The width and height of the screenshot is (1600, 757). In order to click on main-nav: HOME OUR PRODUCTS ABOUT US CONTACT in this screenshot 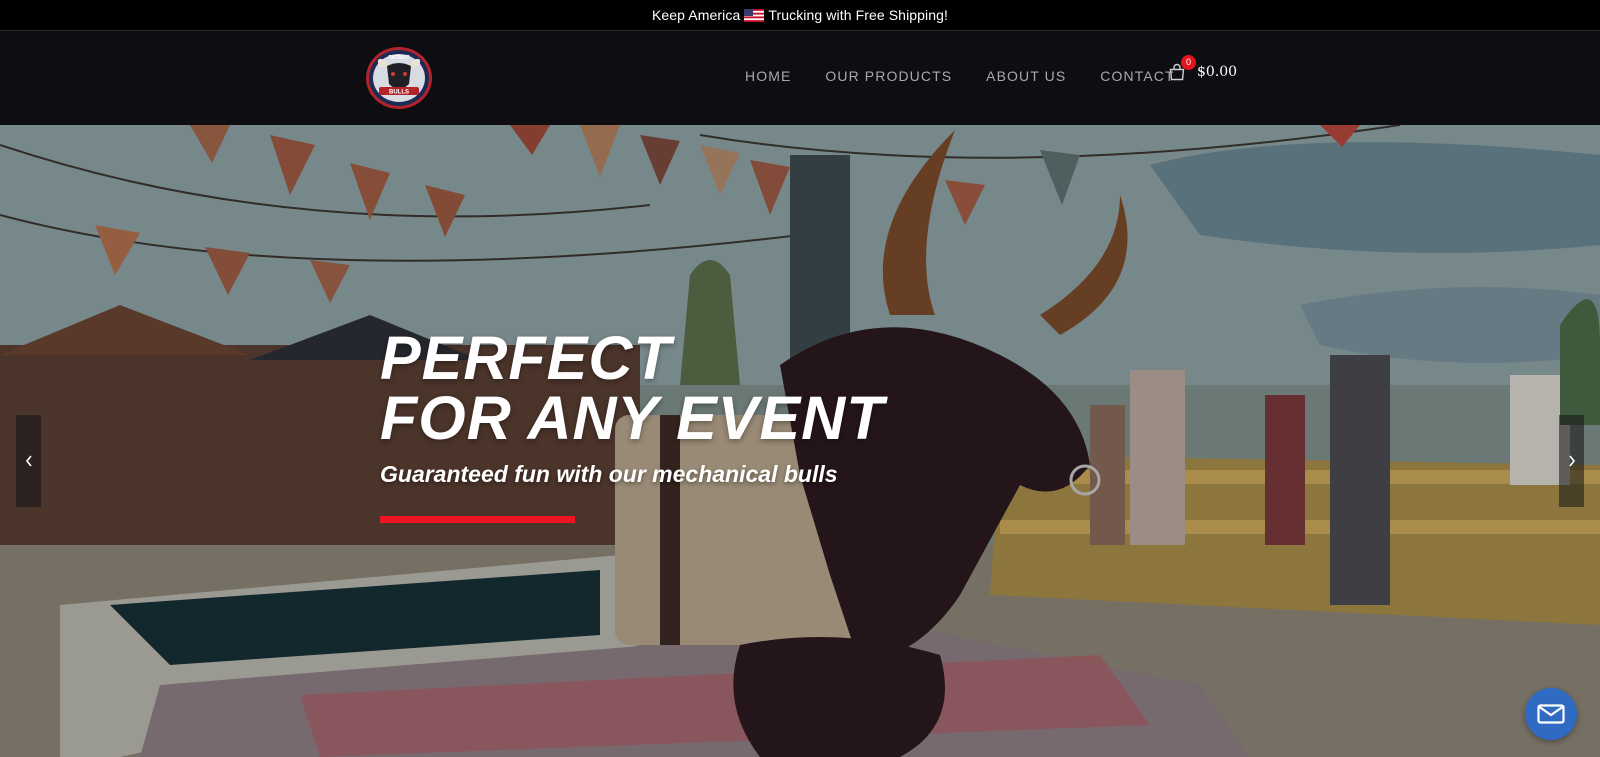, I will do `click(977, 76)`.